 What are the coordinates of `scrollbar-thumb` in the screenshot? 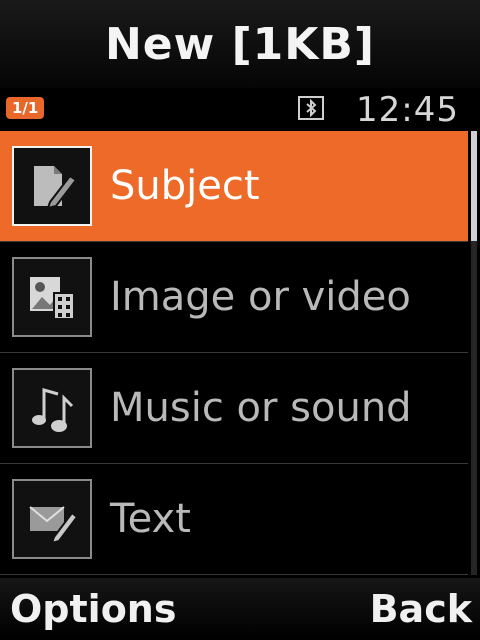 It's located at (474, 186).